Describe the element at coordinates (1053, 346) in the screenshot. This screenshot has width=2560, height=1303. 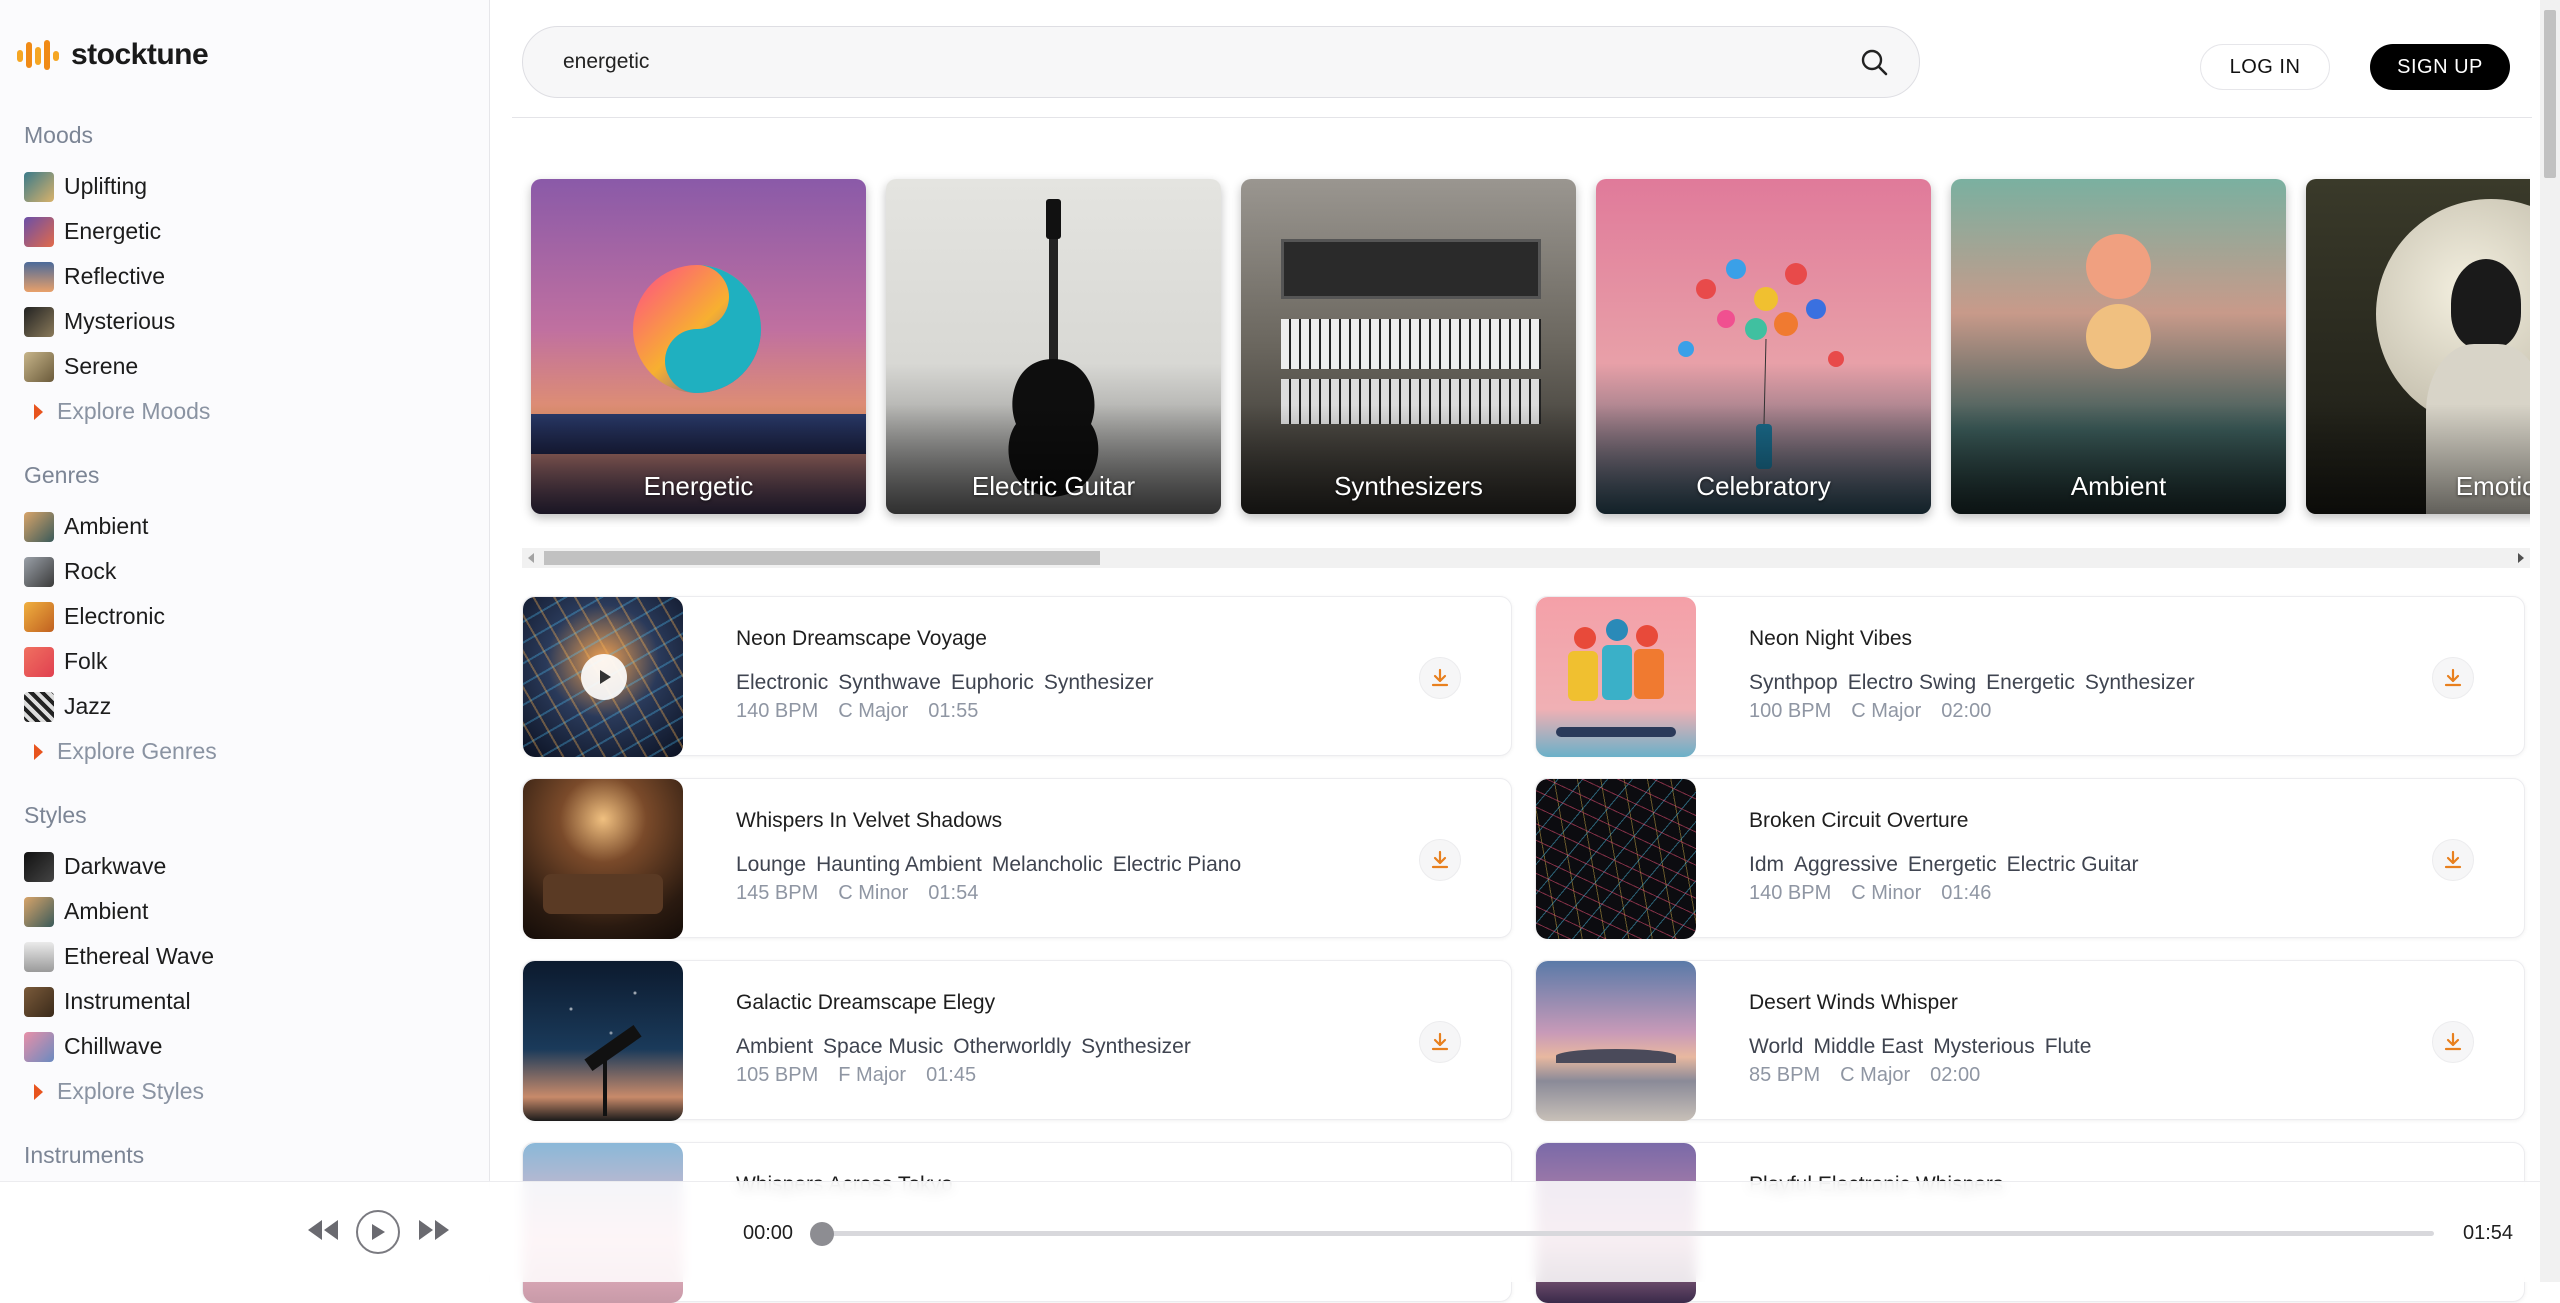
I see `category-card-electric-guitar: Electric Guitar` at that location.